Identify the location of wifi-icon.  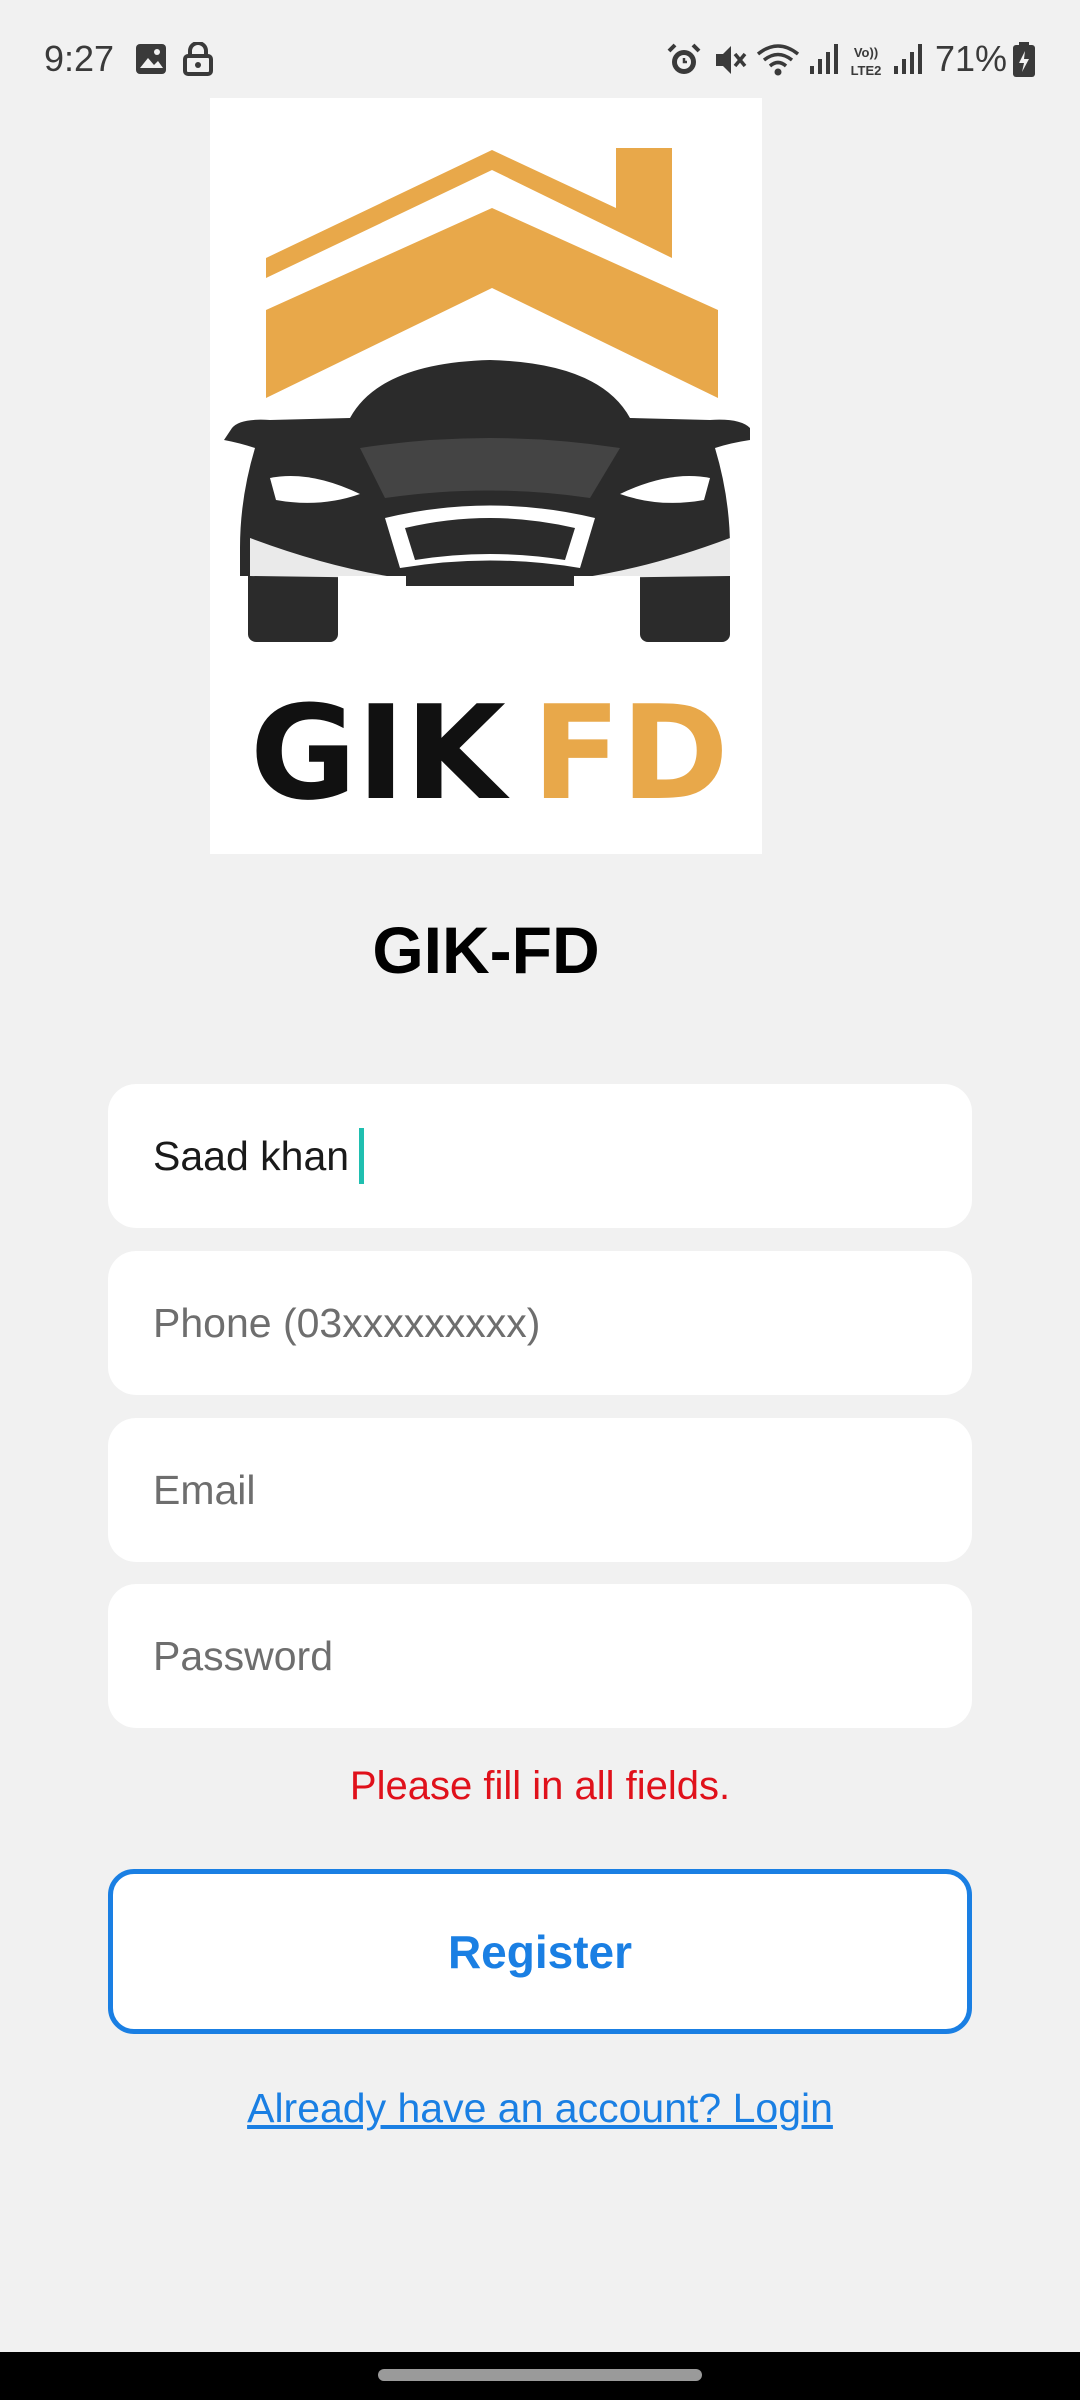
(778, 60).